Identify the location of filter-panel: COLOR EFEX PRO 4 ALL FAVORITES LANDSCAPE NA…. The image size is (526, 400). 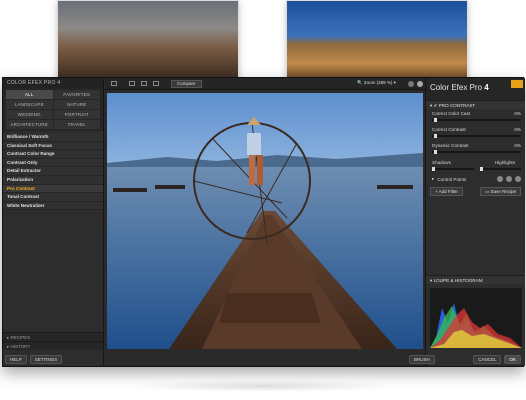
(53, 222).